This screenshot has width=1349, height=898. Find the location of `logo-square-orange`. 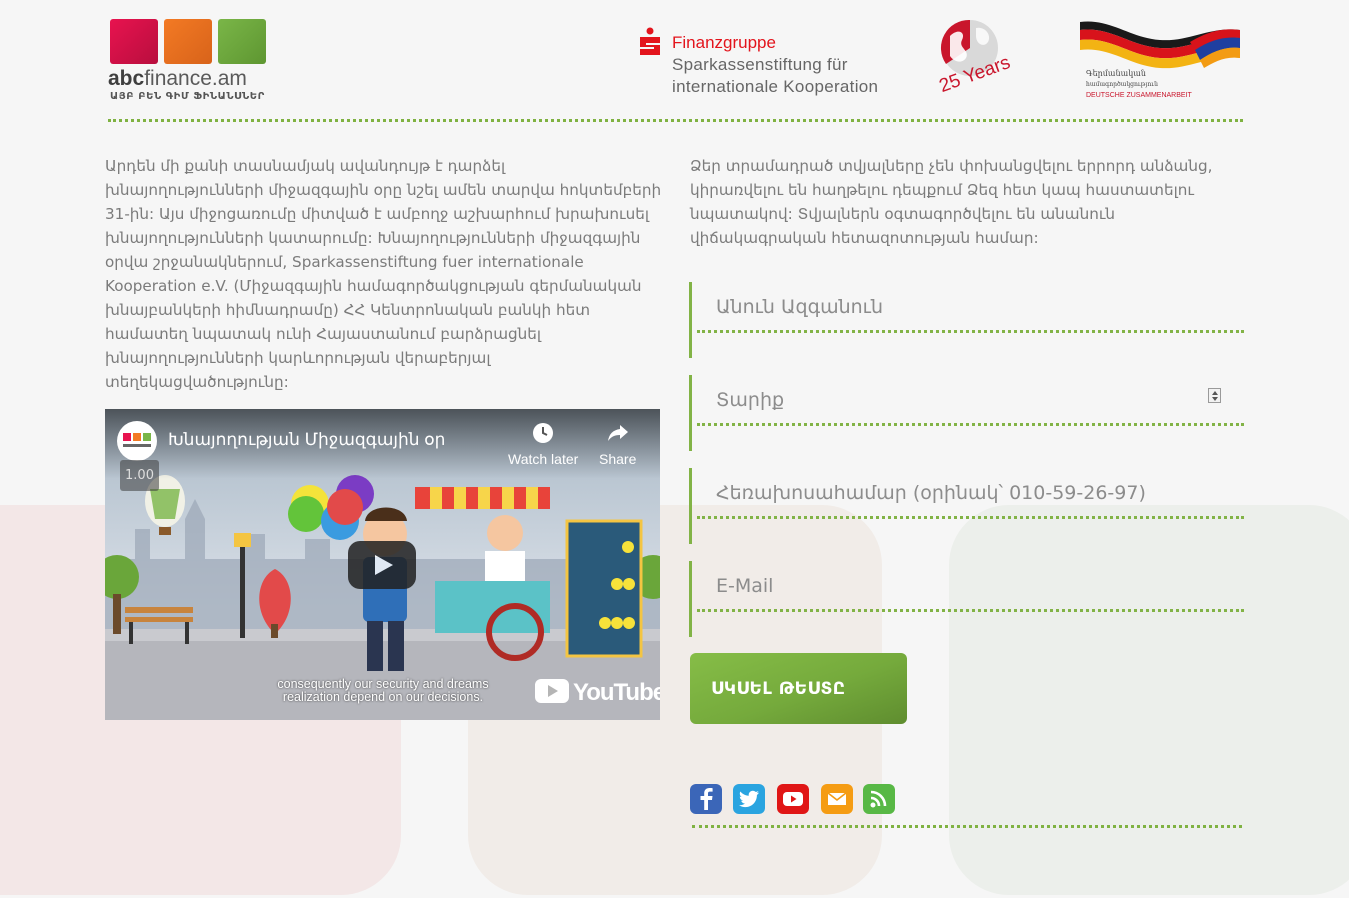

logo-square-orange is located at coordinates (188, 41).